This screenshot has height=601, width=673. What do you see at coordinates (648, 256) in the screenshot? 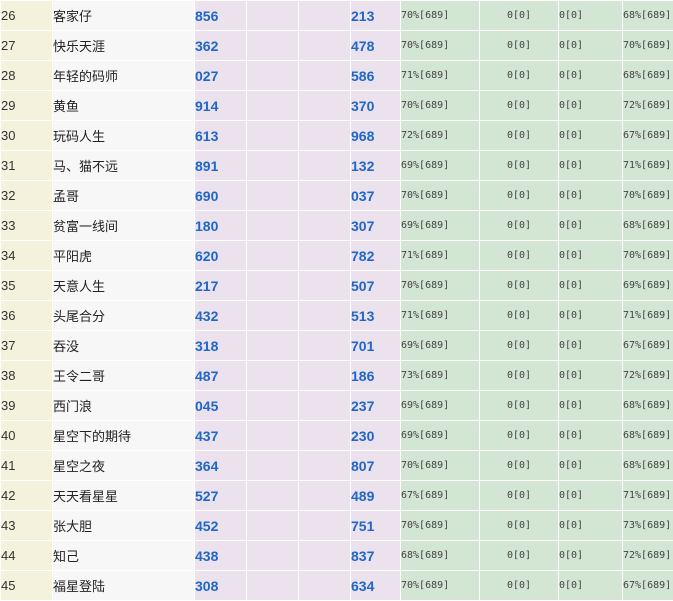
I see `stat-4-cell: 70%[689]` at bounding box center [648, 256].